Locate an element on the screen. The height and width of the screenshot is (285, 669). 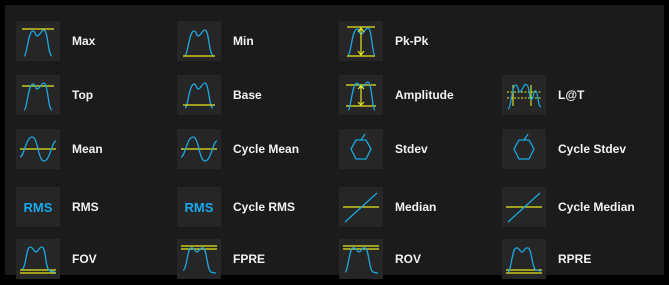
rms-label: RMS is located at coordinates (85, 207).